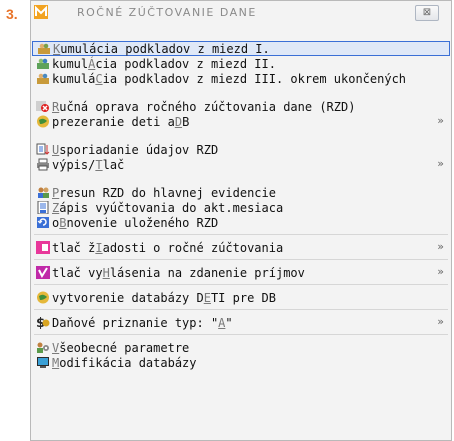  What do you see at coordinates (207, 297) in the screenshot?
I see `hotkey-letter: E` at bounding box center [207, 297].